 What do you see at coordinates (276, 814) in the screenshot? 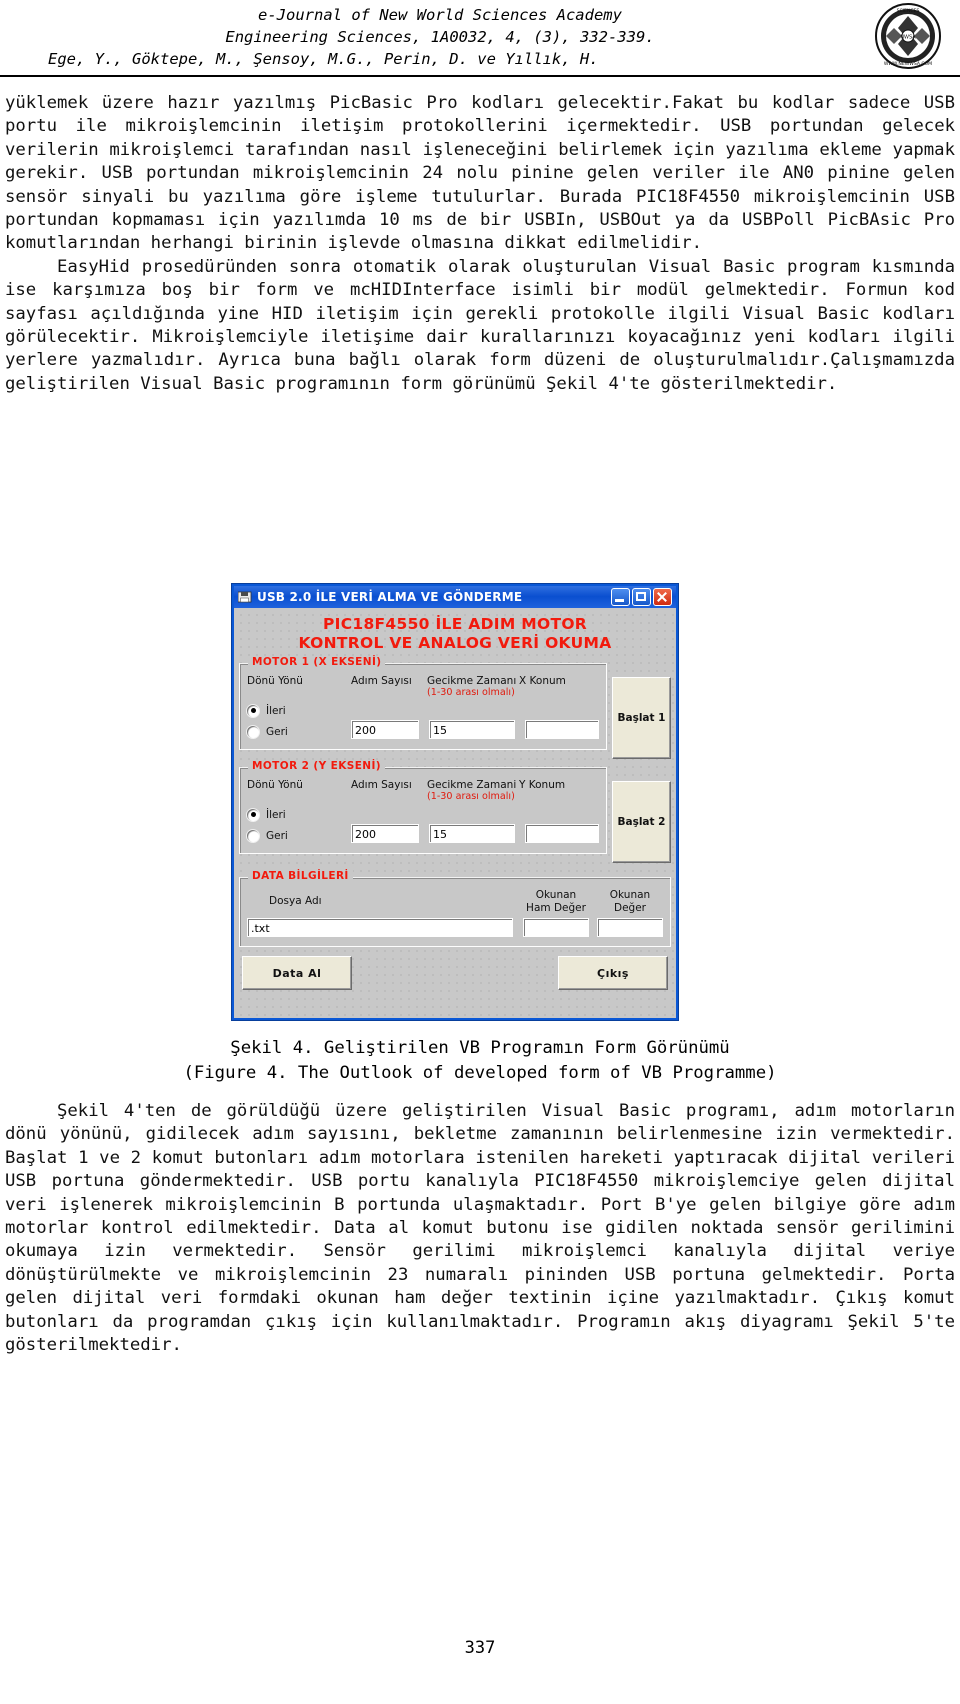
I see `motor2-radio-forward-label: İleri` at bounding box center [276, 814].